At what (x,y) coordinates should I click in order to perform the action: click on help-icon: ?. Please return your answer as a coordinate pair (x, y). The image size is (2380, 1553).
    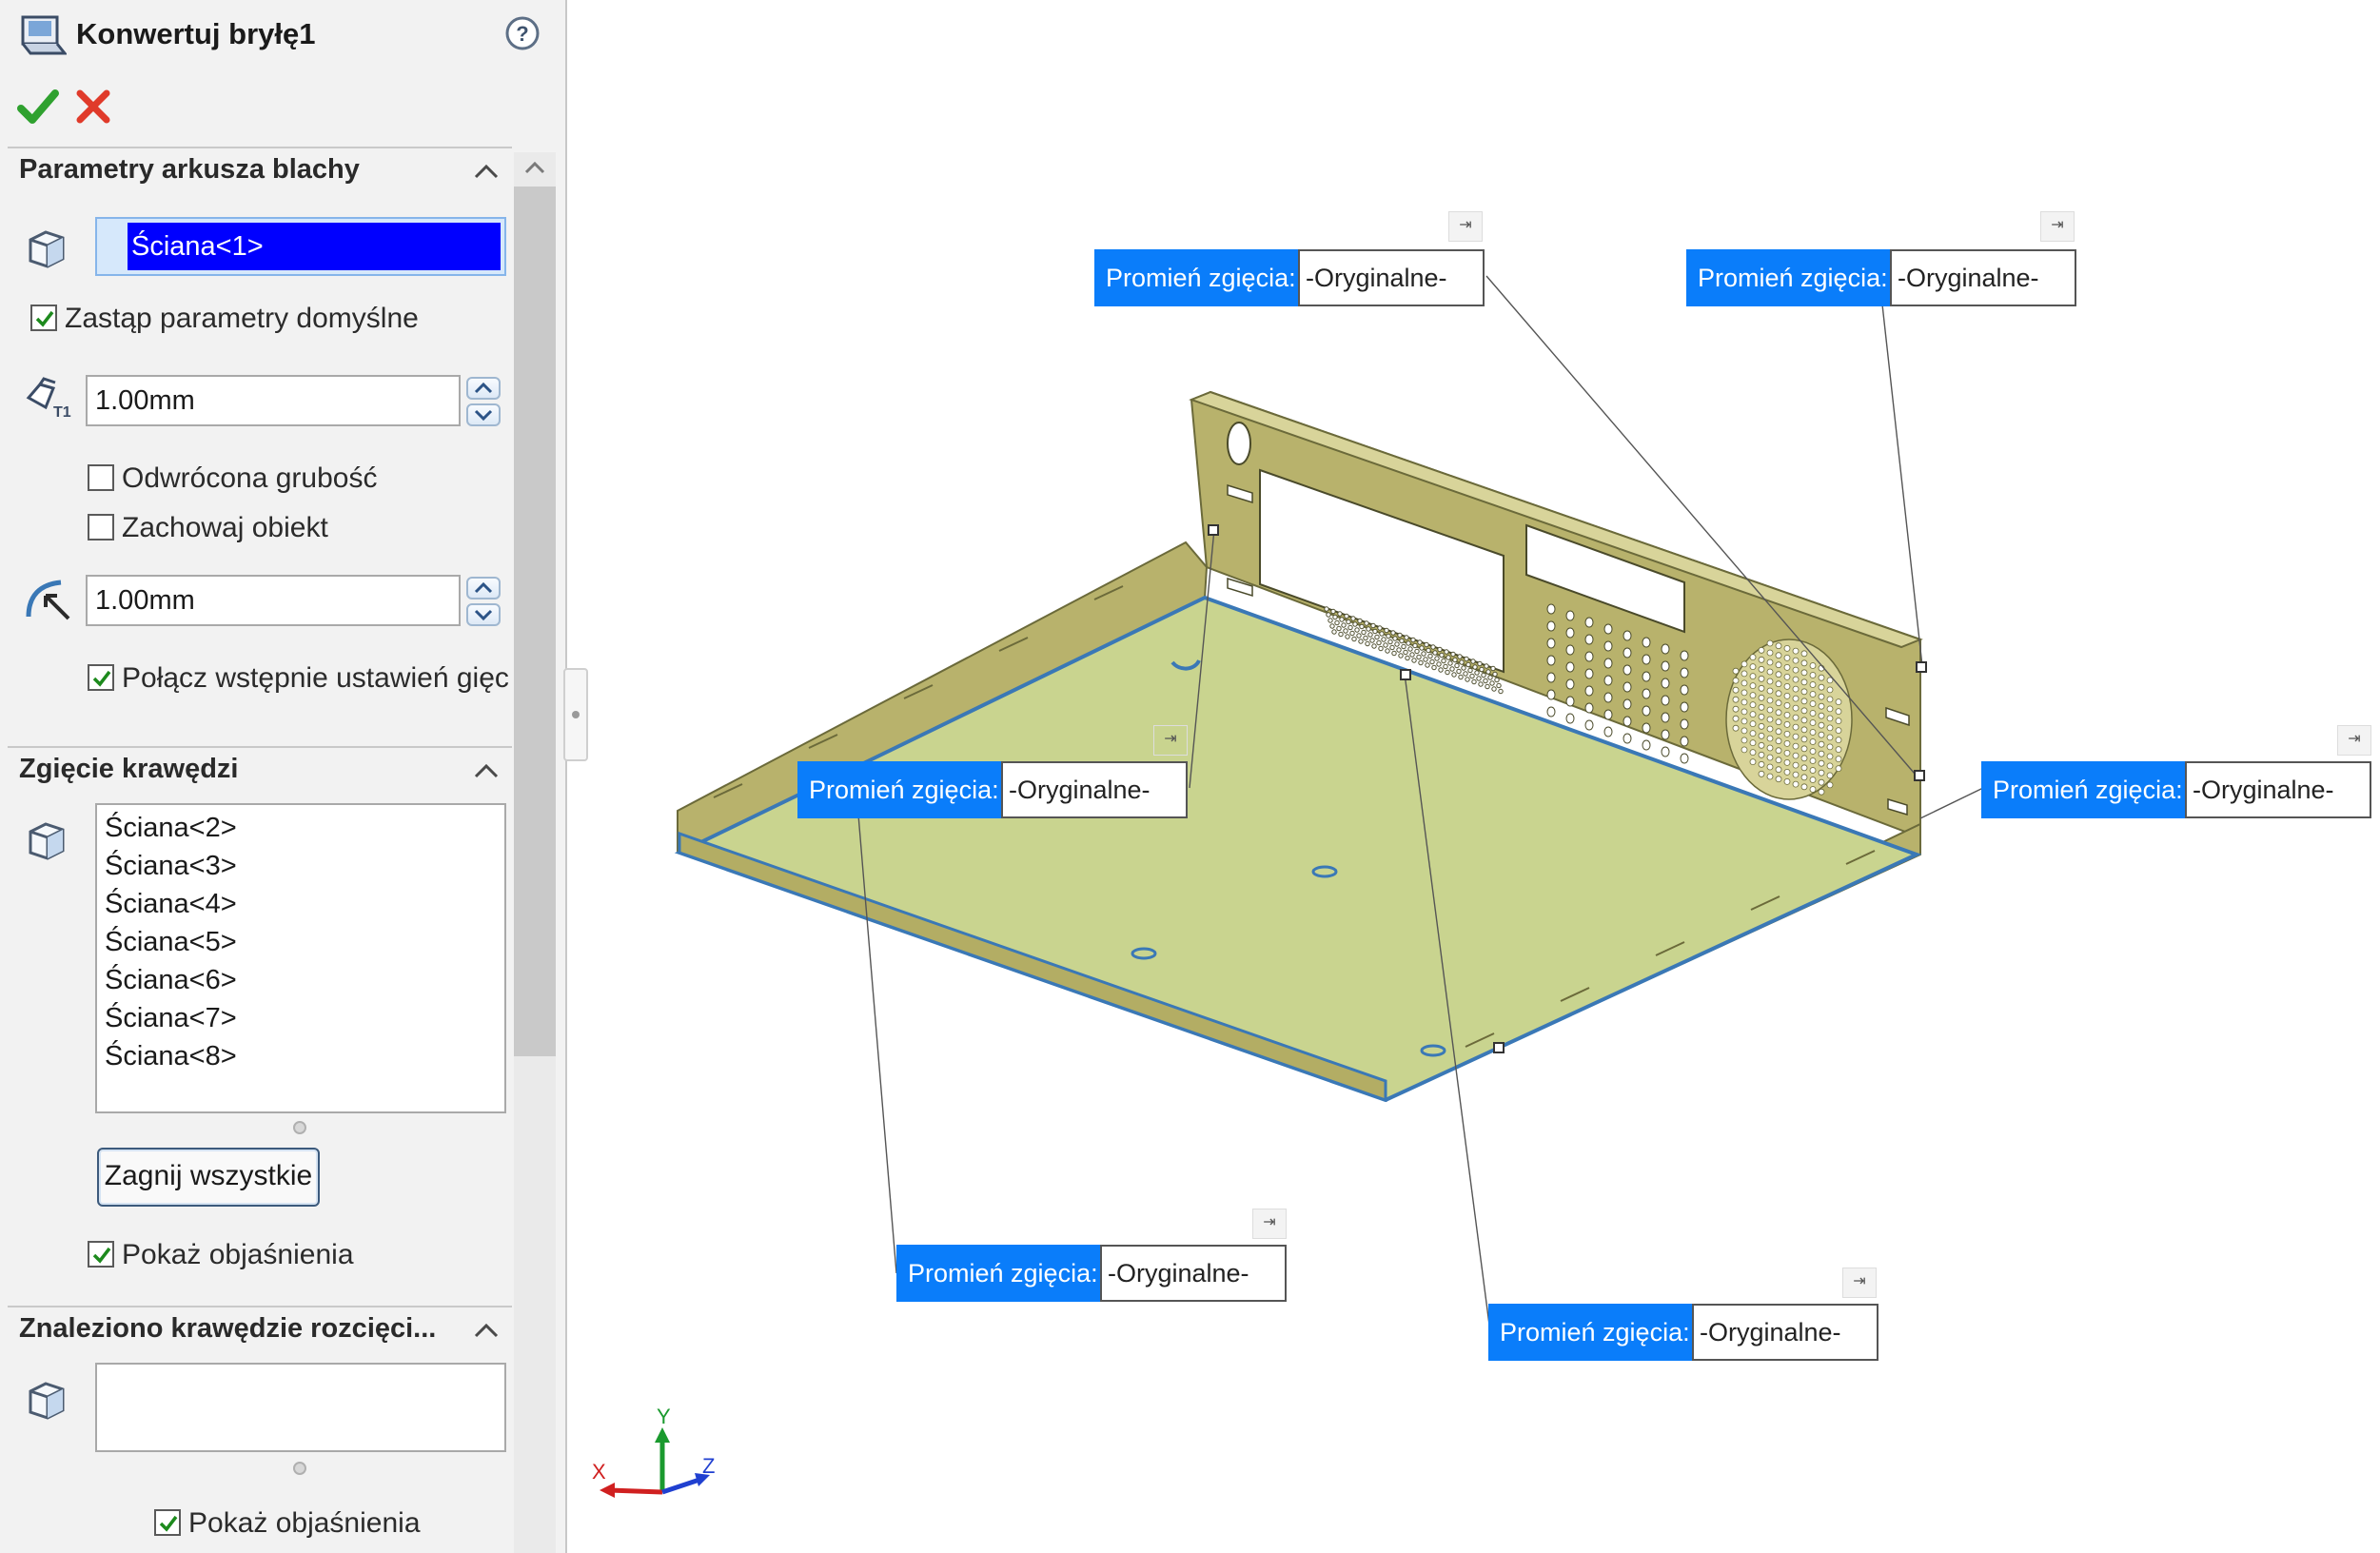
    Looking at the image, I should click on (522, 33).